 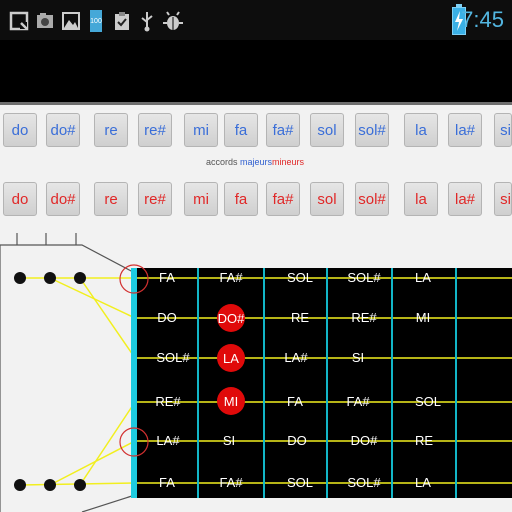 What do you see at coordinates (364, 440) in the screenshot?
I see `fret-note: DO#` at bounding box center [364, 440].